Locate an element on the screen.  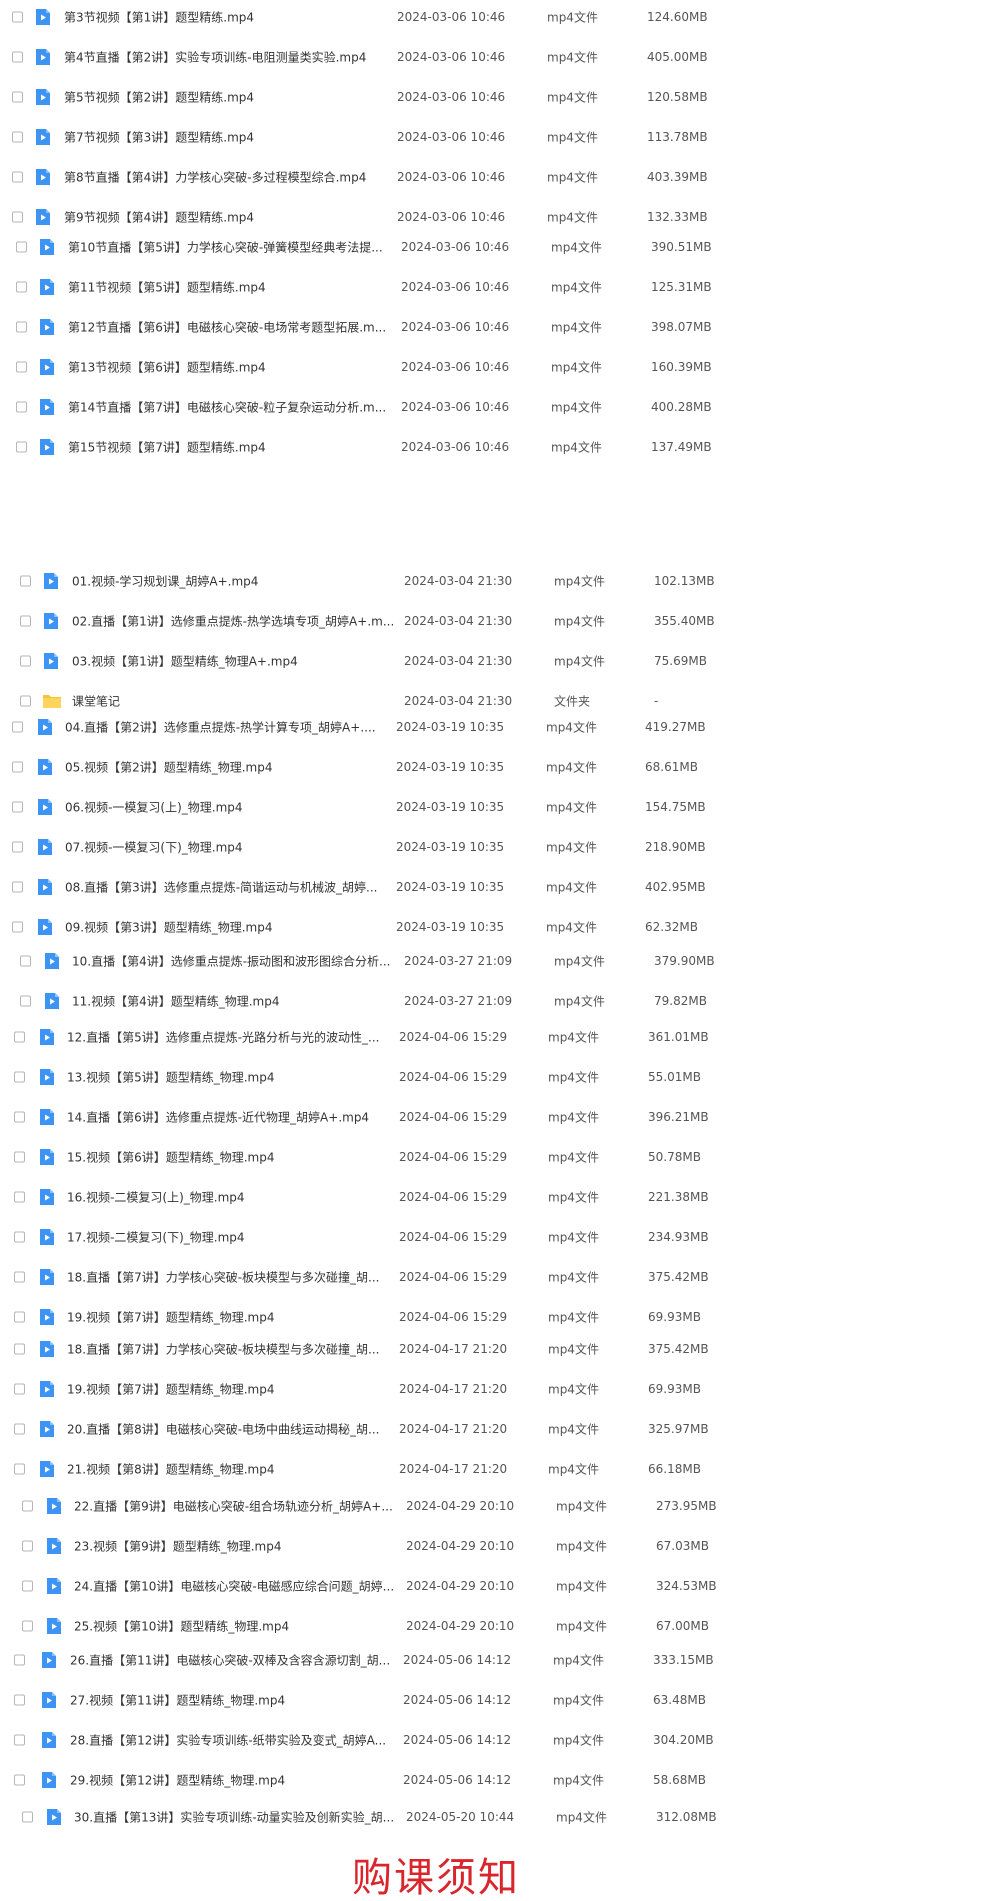
file-name: 第5节视频【第2讲】题型精练.mp4 is located at coordinates (231, 97).